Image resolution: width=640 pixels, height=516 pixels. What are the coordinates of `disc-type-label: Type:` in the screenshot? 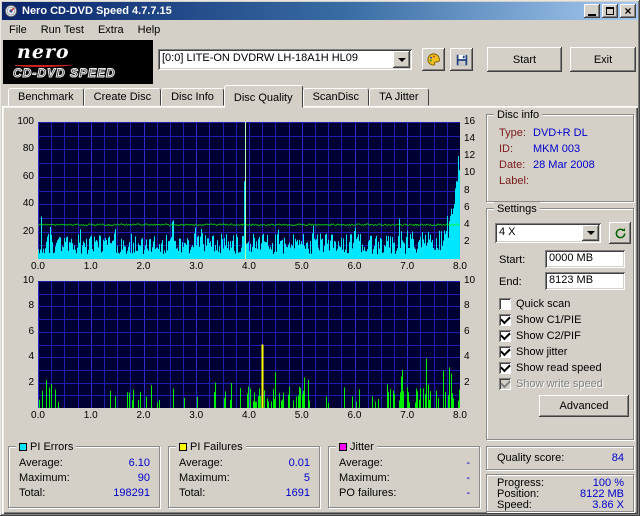 It's located at (512, 133).